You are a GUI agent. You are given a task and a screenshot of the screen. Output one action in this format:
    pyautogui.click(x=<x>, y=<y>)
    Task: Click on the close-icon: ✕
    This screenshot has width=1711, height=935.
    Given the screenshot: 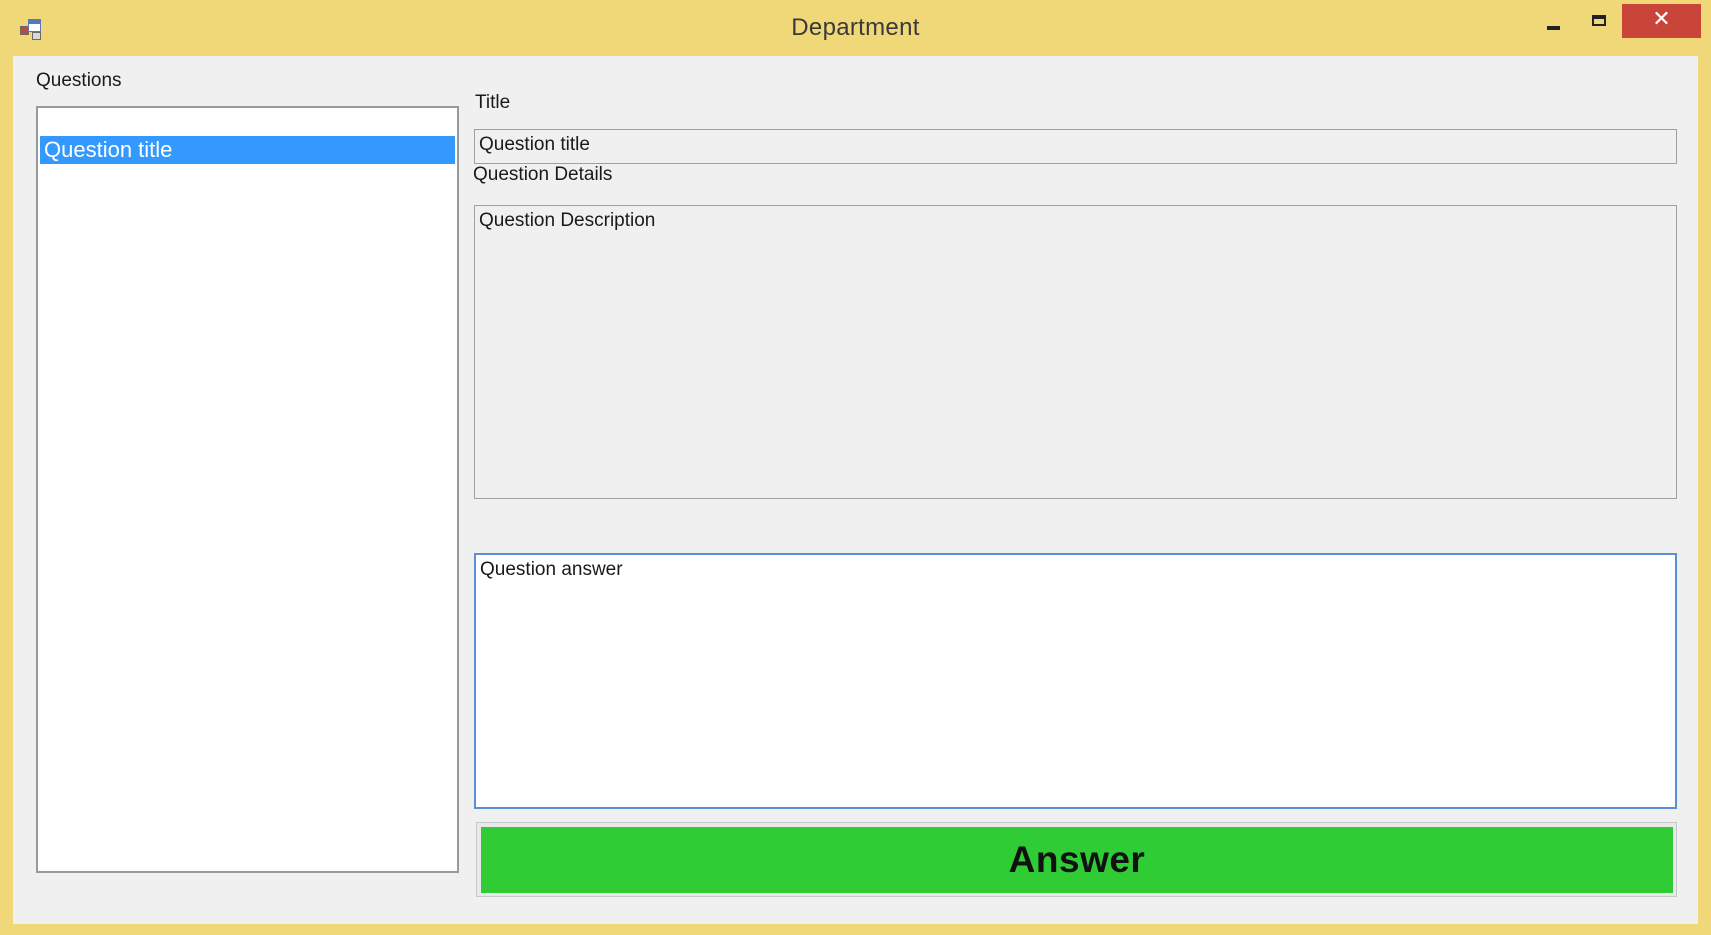 What is the action you would take?
    pyautogui.click(x=1661, y=19)
    